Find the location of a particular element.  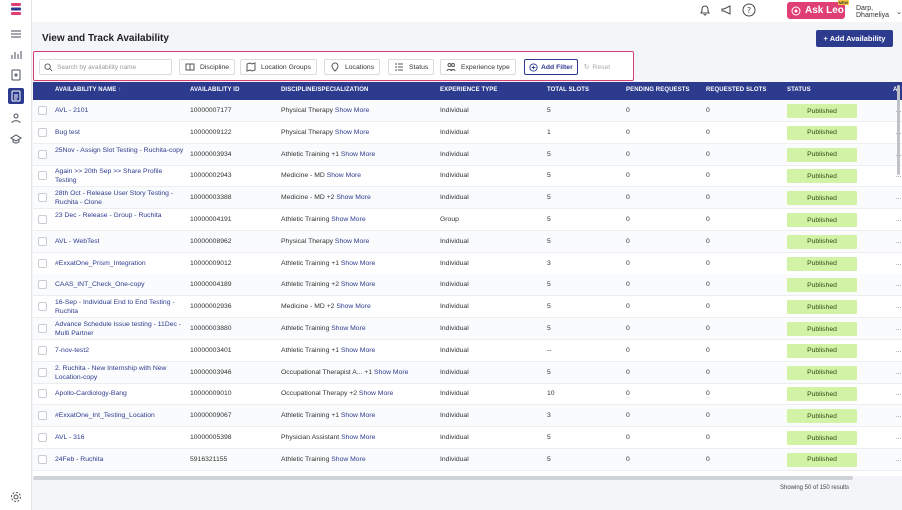

column-discipline: Discipline/Specialization is located at coordinates (324, 90).